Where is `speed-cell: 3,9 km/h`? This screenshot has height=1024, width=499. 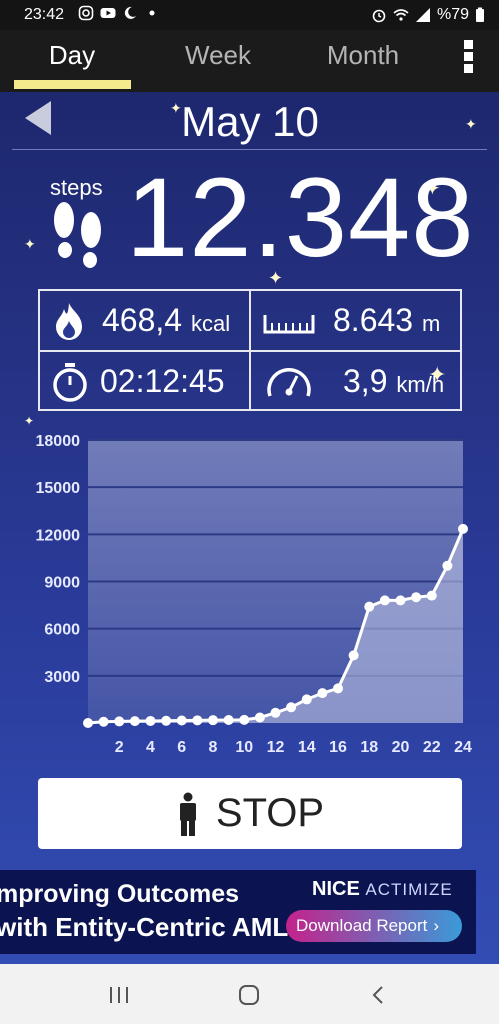 speed-cell: 3,9 km/h is located at coordinates (356, 381).